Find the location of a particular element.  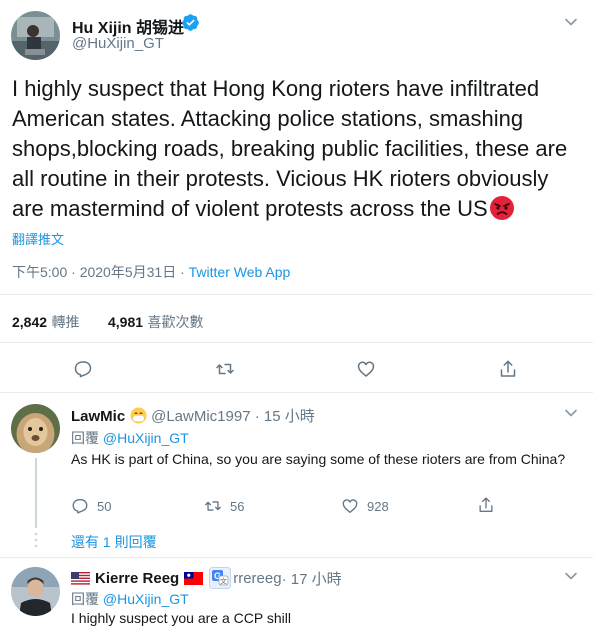

angry-face-icon is located at coordinates (502, 208).